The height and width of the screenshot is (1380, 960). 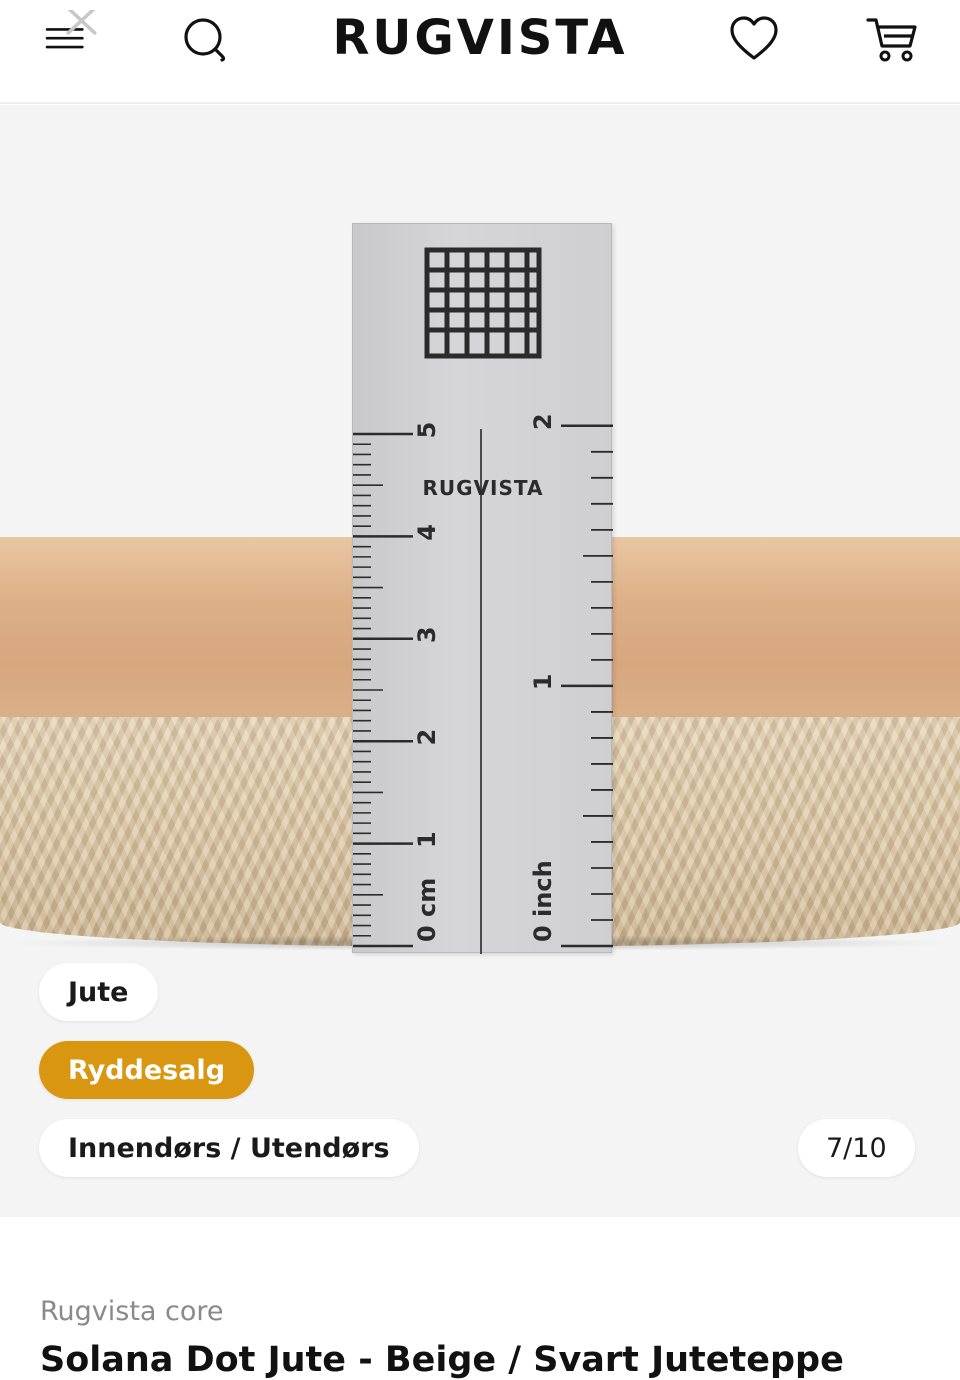 I want to click on inch-label: 1, so click(x=543, y=682).